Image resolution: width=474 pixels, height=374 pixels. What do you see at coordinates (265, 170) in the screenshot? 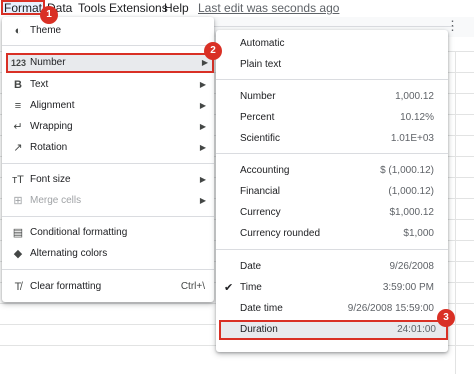
I see `menu-item-label: Accounting` at bounding box center [265, 170].